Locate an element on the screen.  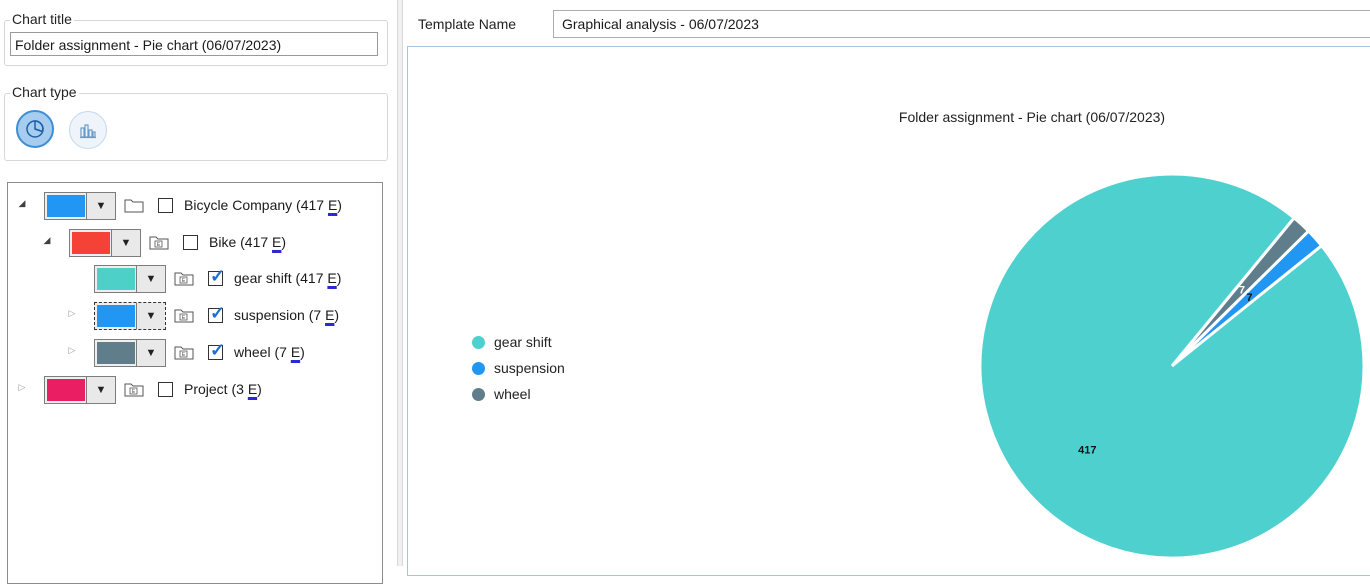
template-name-label: Template Name is located at coordinates (467, 24).